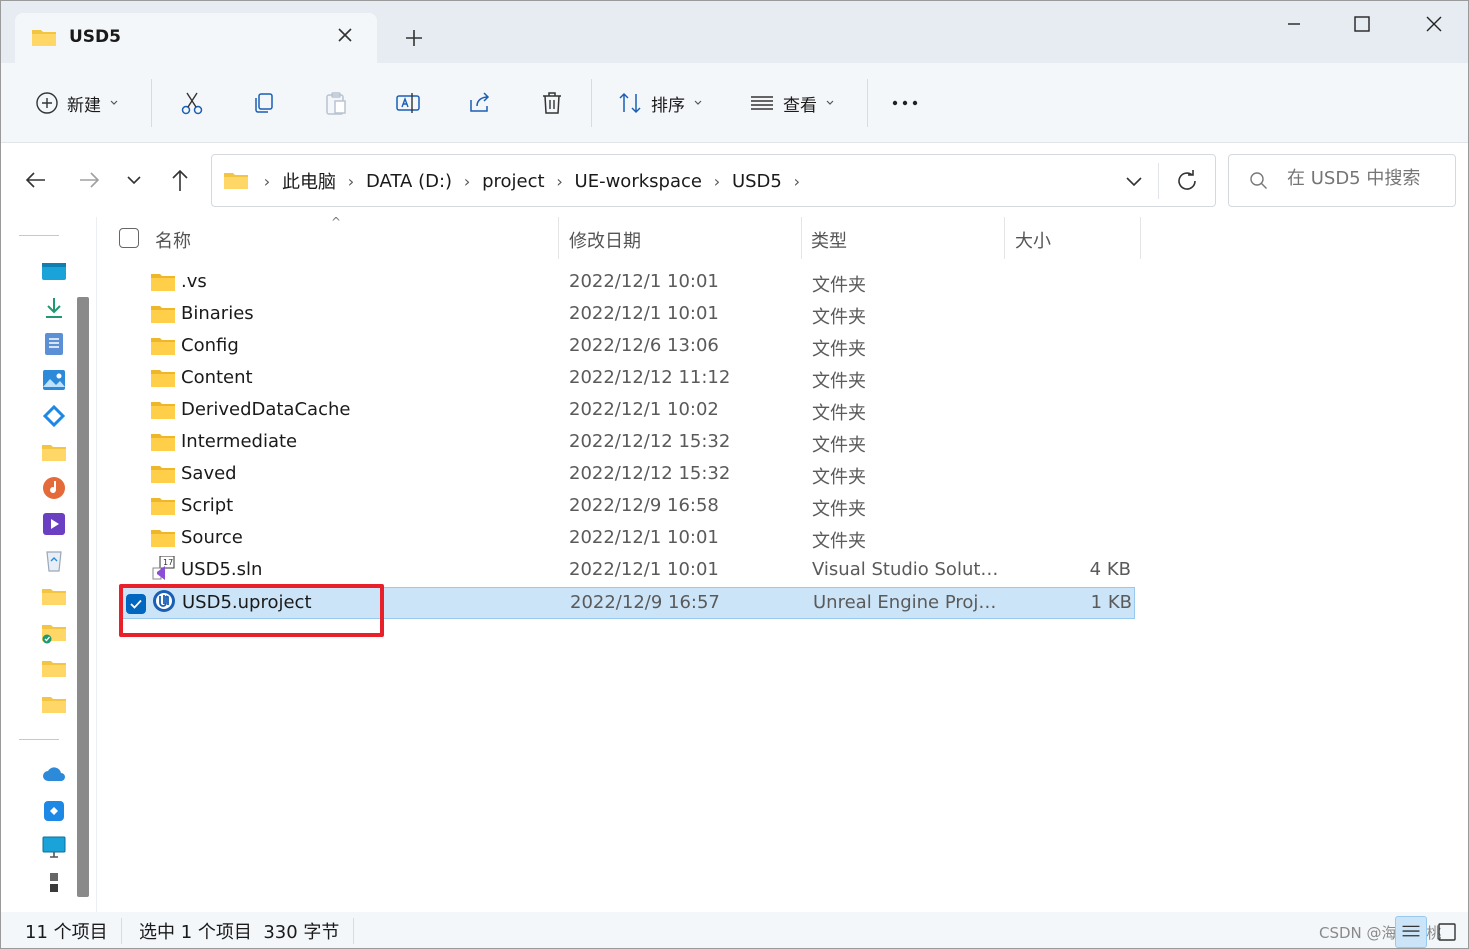  Describe the element at coordinates (134, 180) in the screenshot. I see `recent-locations-chevron-icon` at that location.